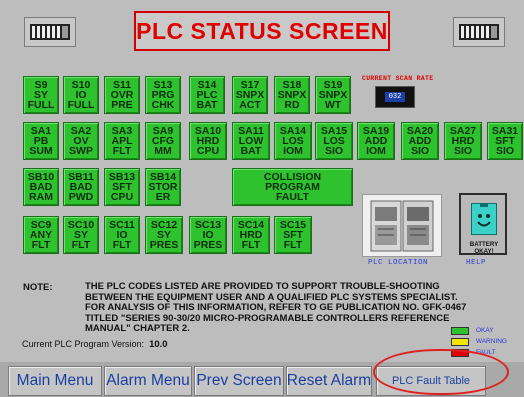 The width and height of the screenshot is (524, 397). Describe the element at coordinates (334, 141) in the screenshot. I see `status-tile-sa15: SA15 LOS SIO` at that location.